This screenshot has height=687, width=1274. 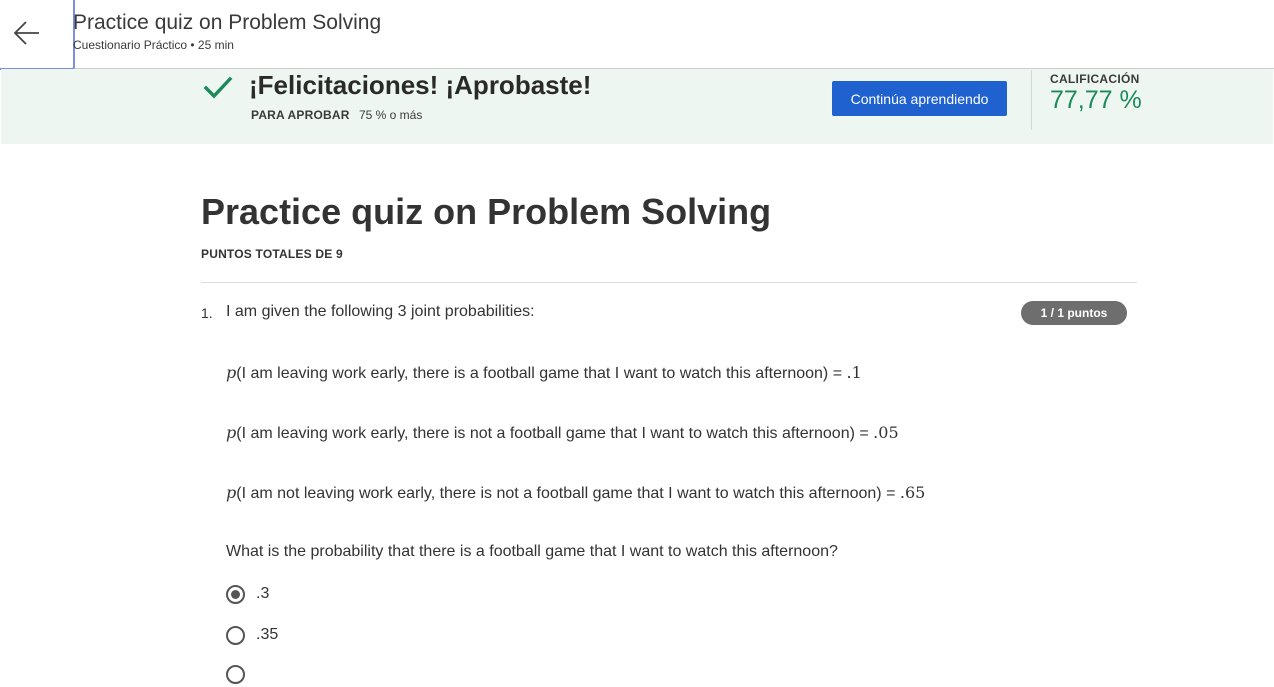 I want to click on grade-label: CALIFICACIÓN, so click(x=1095, y=79).